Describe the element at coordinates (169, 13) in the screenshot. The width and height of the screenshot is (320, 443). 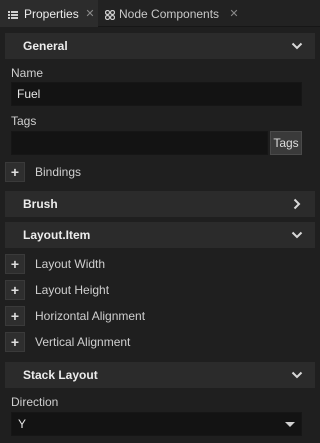
I see `tab-label: Node Components` at that location.